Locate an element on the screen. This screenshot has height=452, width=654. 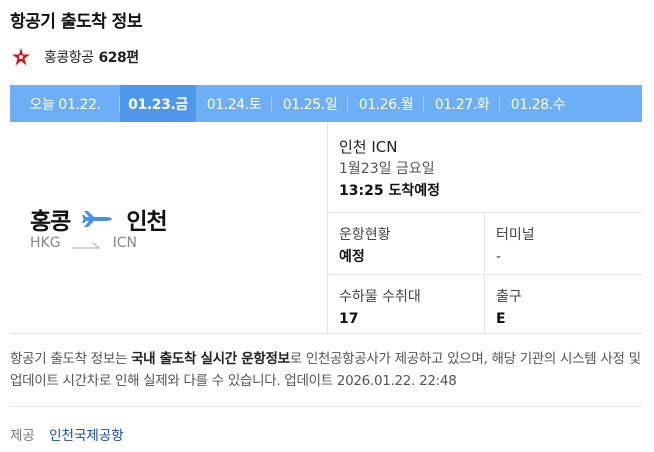
arrow-right-icon is located at coordinates (86, 243).